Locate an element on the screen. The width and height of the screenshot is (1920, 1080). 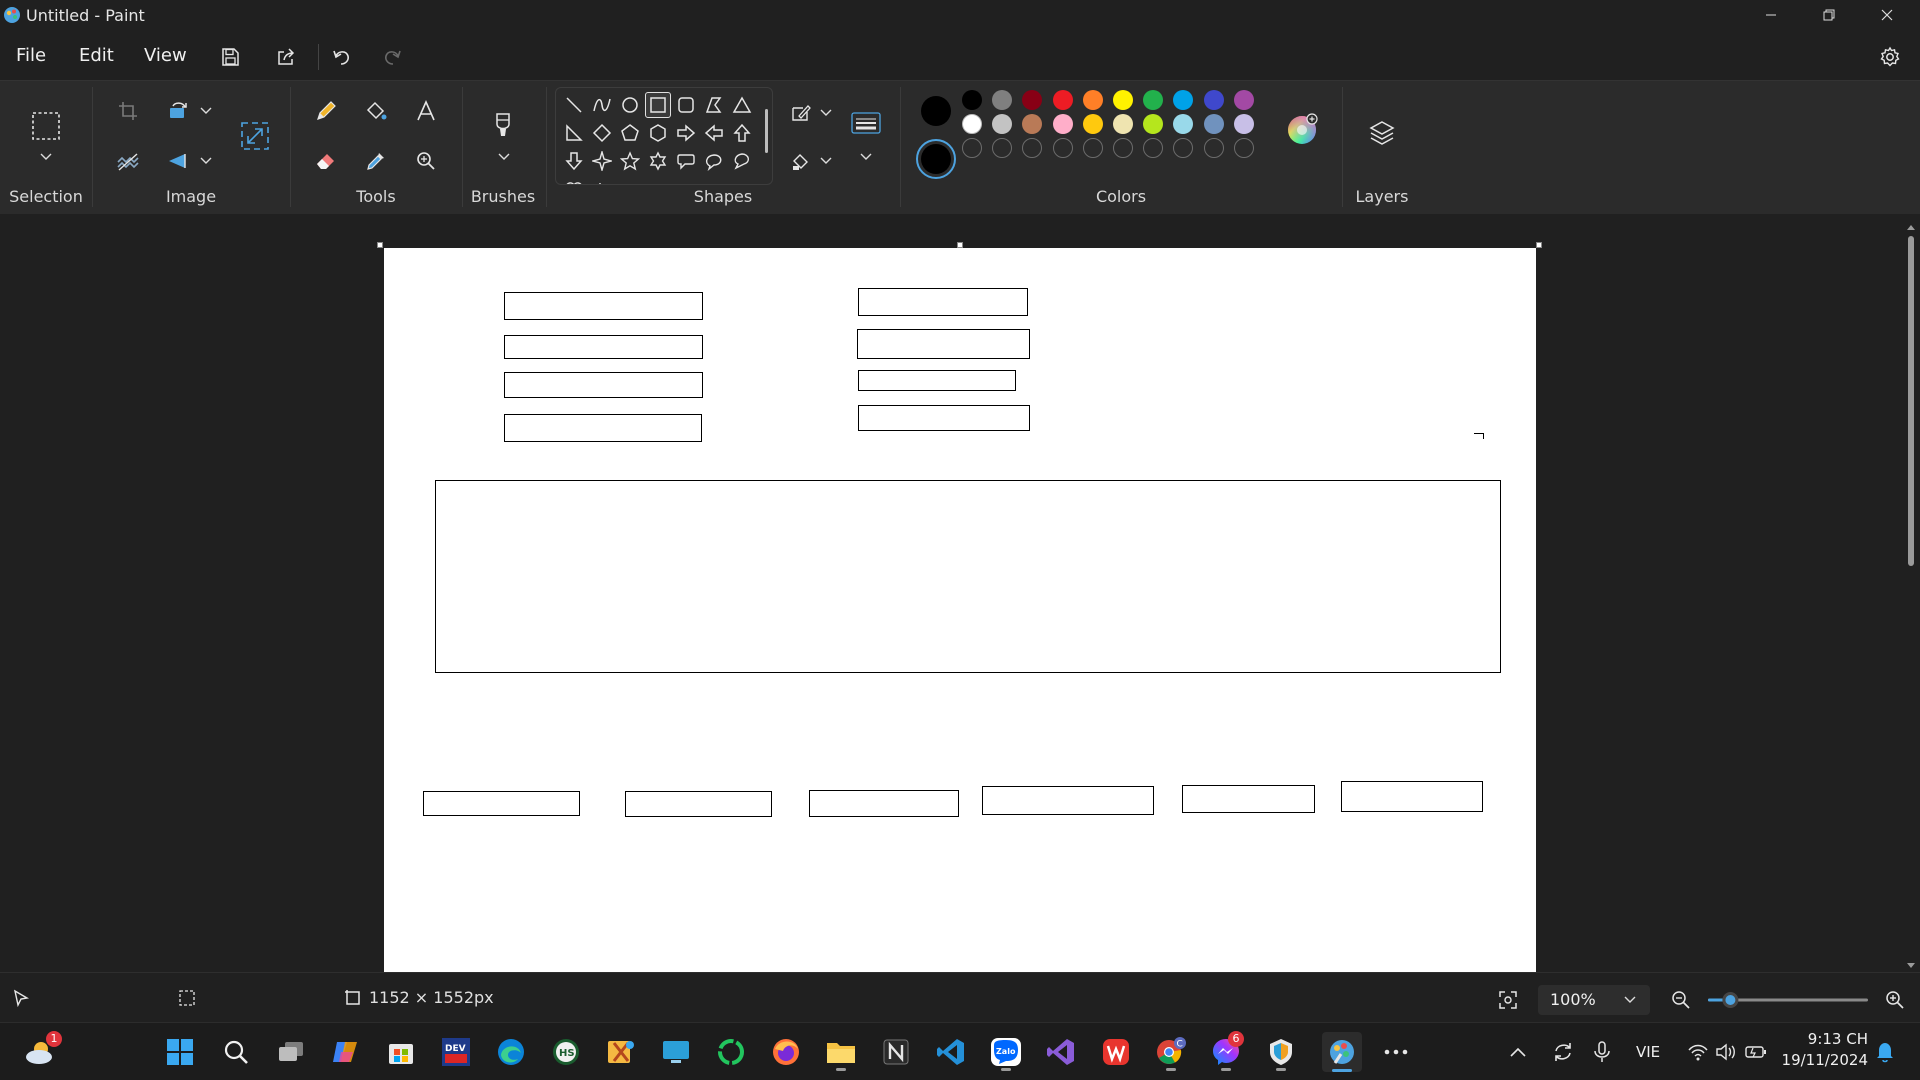
taskbar-green-app is located at coordinates (731, 1052).